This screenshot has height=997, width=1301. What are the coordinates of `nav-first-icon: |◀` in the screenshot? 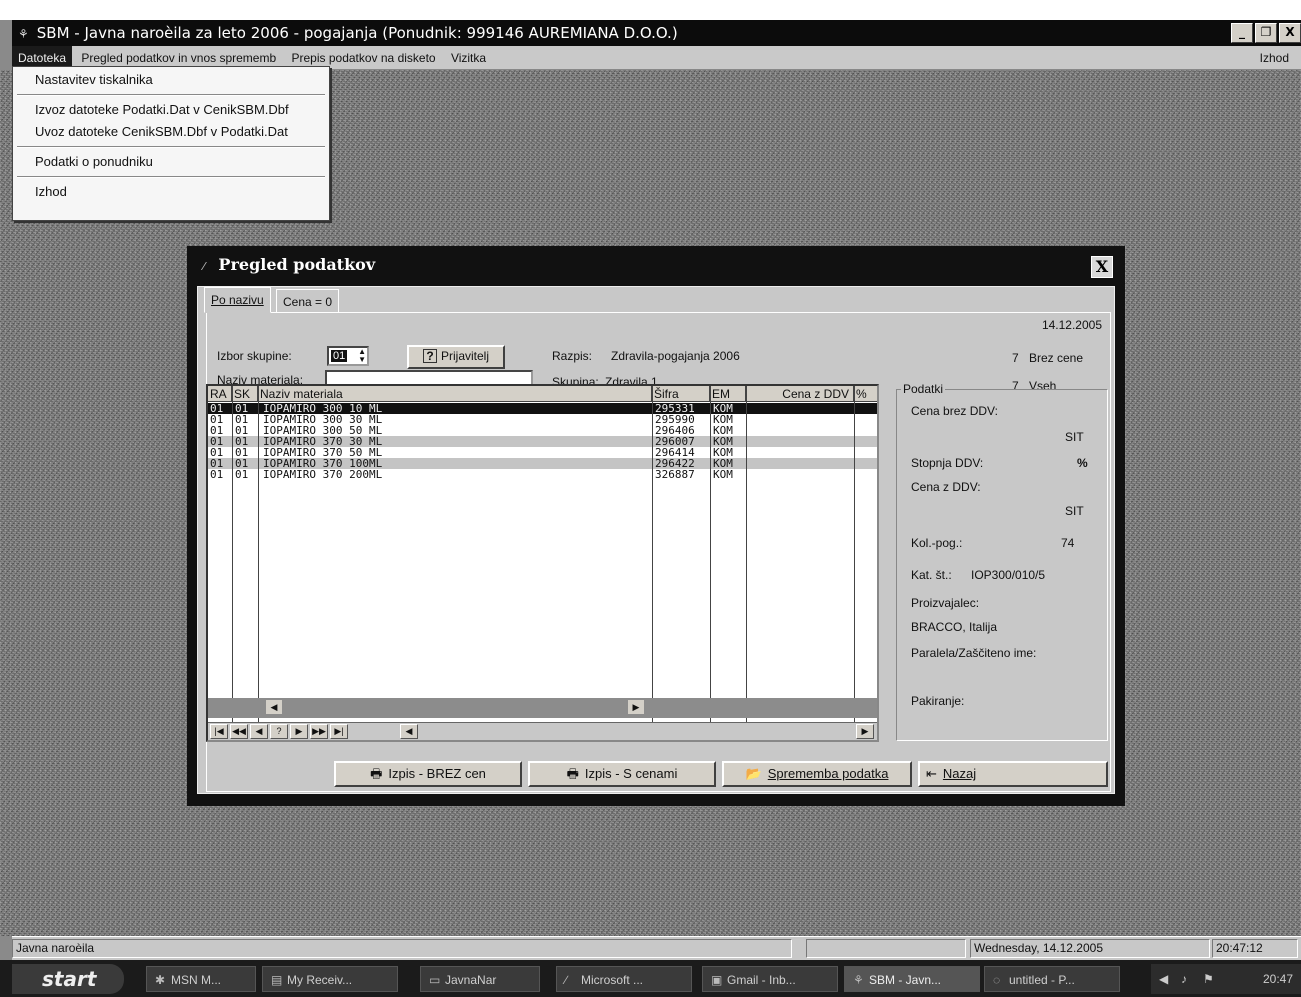 It's located at (219, 731).